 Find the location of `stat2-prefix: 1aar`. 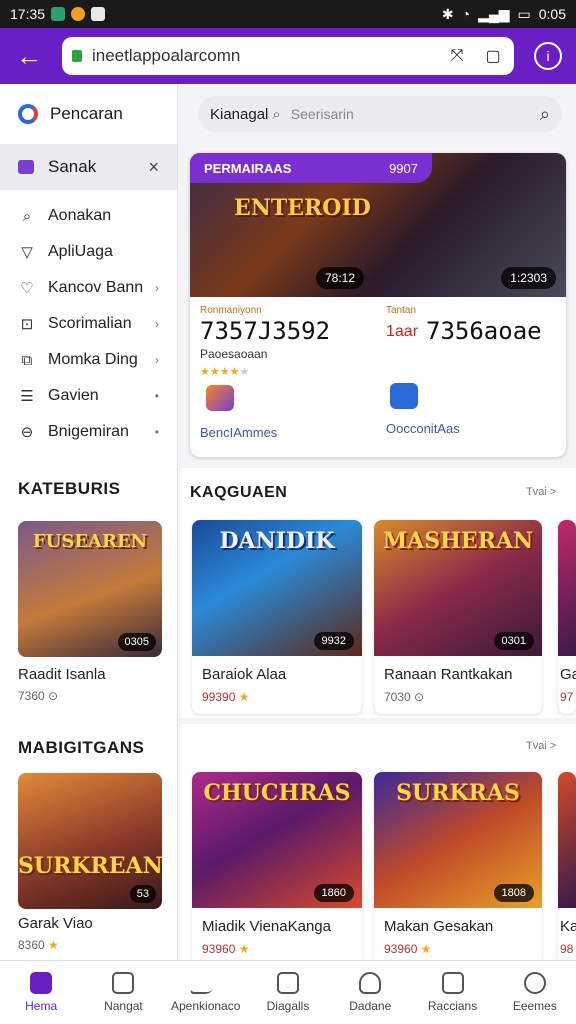

stat2-prefix: 1aar is located at coordinates (402, 331).